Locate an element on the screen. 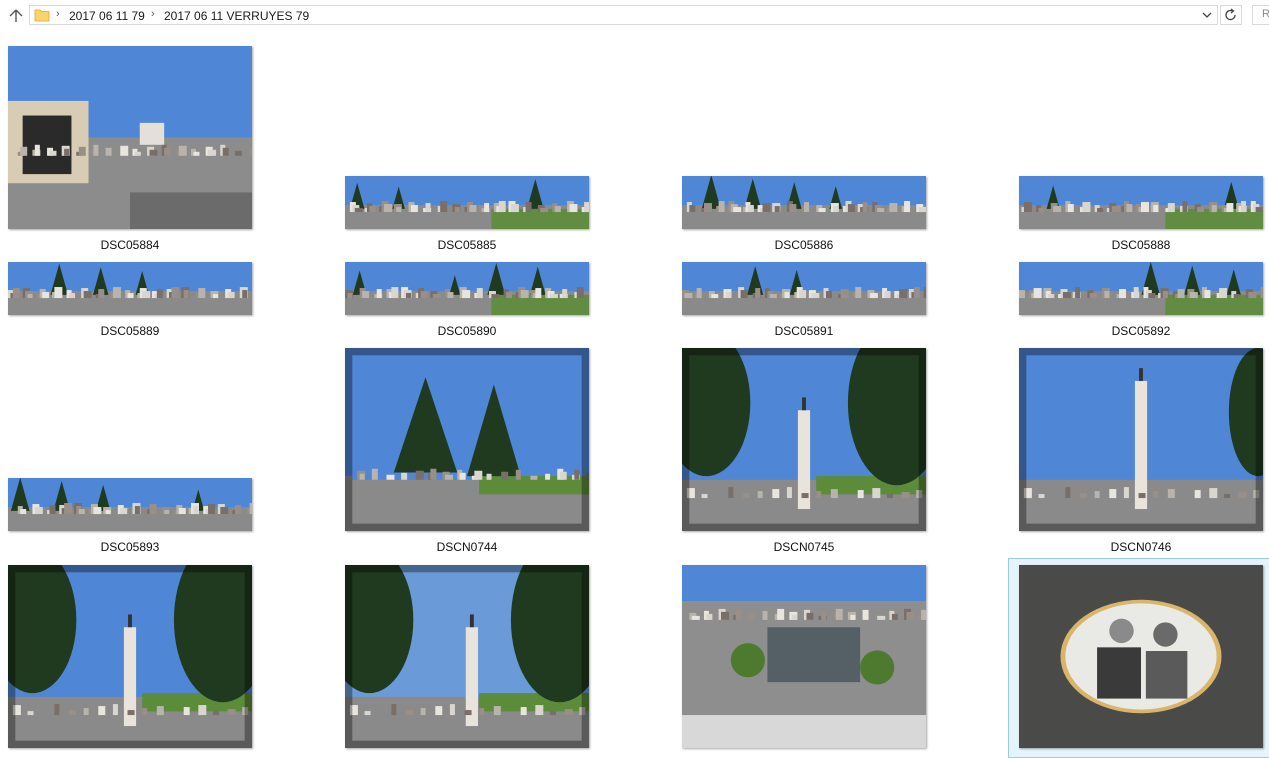 The image size is (1269, 758). file-name-label: DSC05893 is located at coordinates (130, 547).